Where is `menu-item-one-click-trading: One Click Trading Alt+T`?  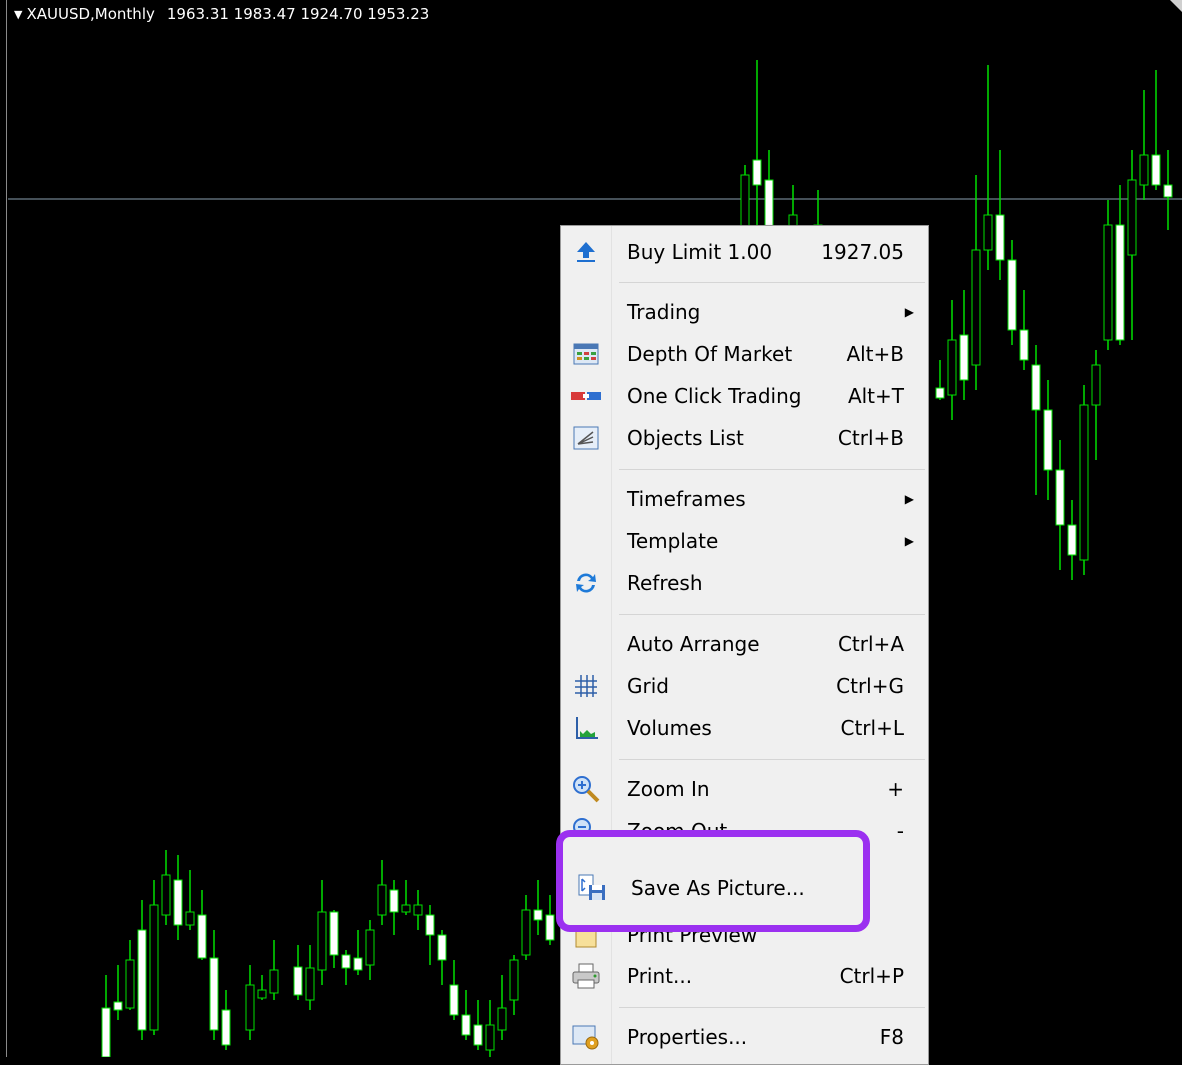
menu-item-one-click-trading: One Click Trading Alt+T is located at coordinates (744, 396).